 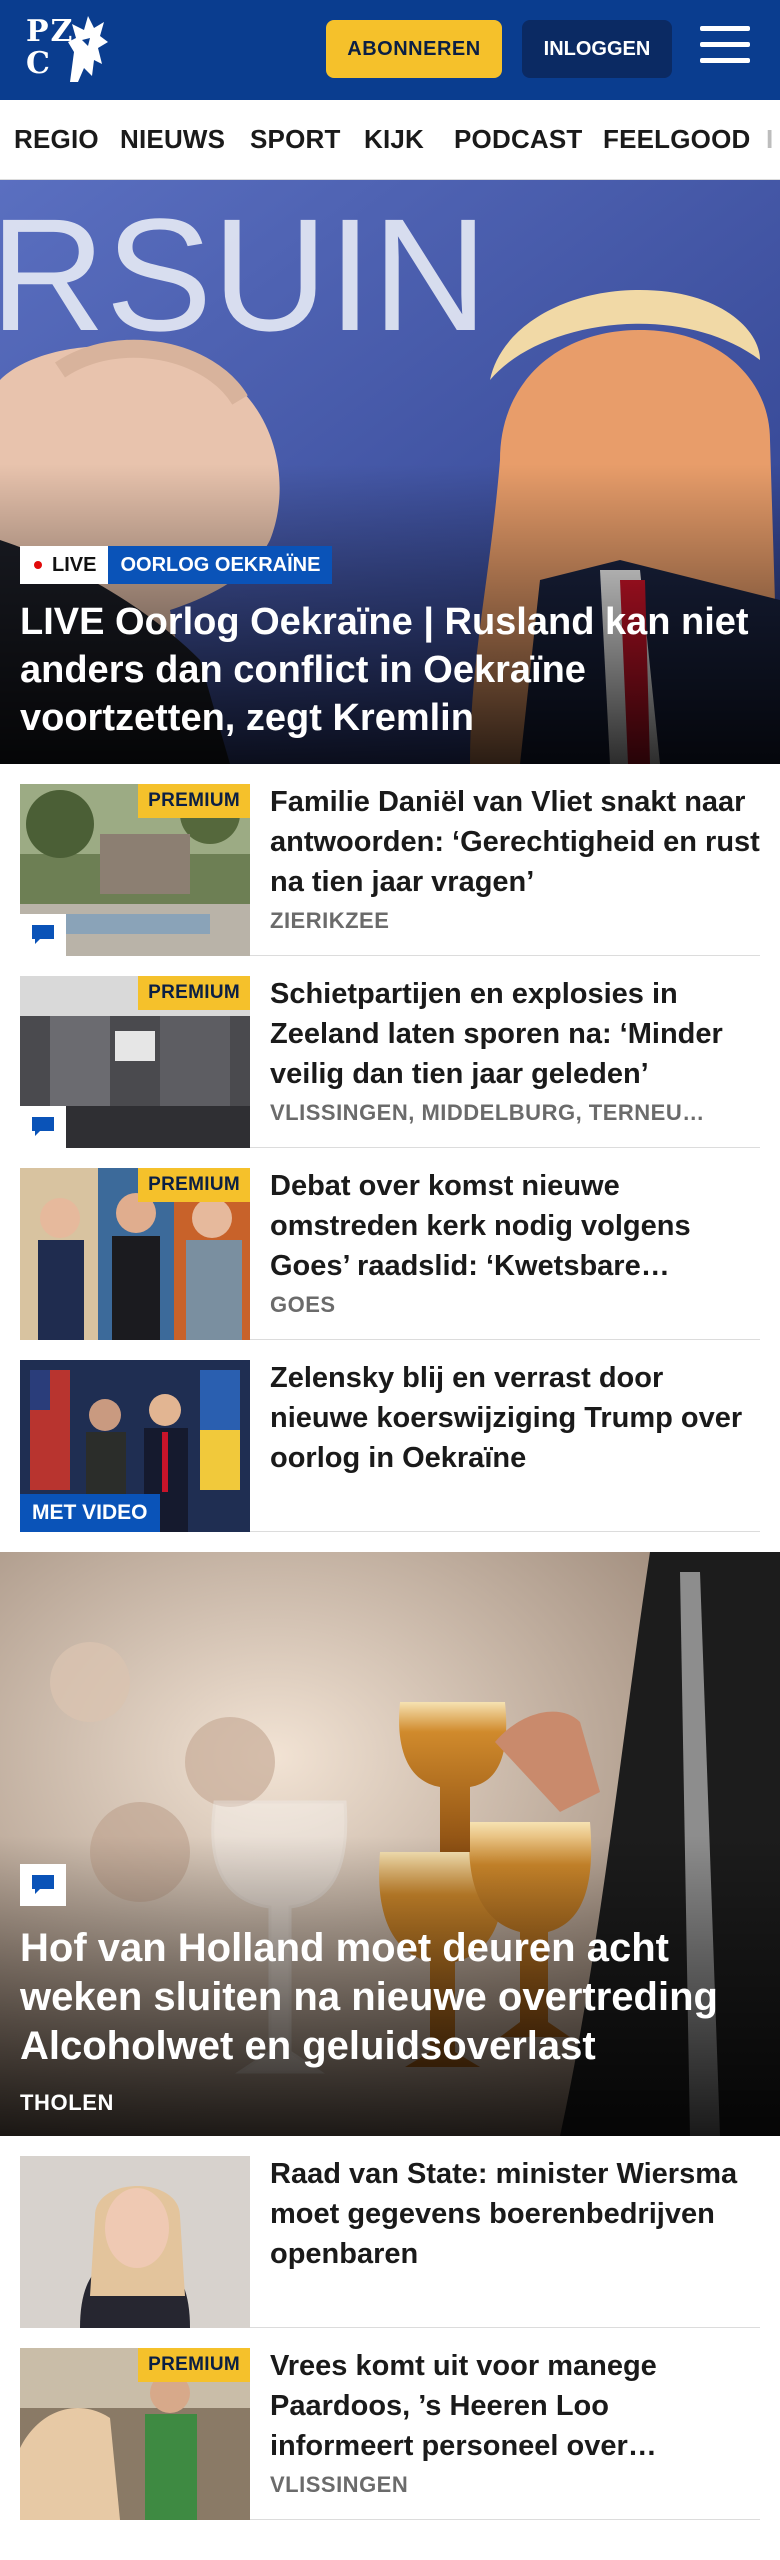 I want to click on feature-location: THOLEN, so click(x=67, y=2102).